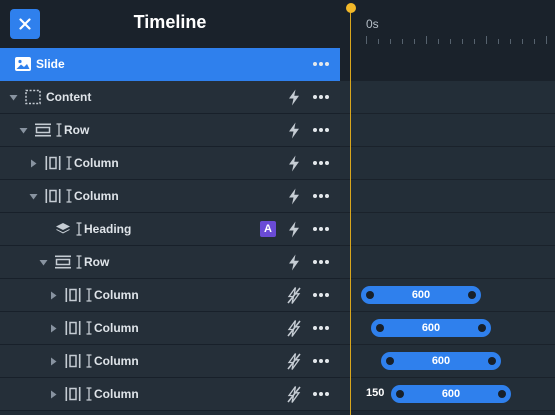  What do you see at coordinates (372, 24) in the screenshot?
I see `ruler-start-label: 0s` at bounding box center [372, 24].